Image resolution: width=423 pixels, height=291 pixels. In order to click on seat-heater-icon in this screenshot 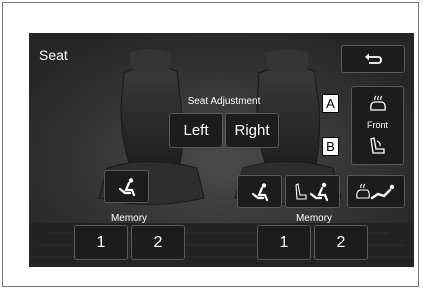, I will do `click(377, 103)`.